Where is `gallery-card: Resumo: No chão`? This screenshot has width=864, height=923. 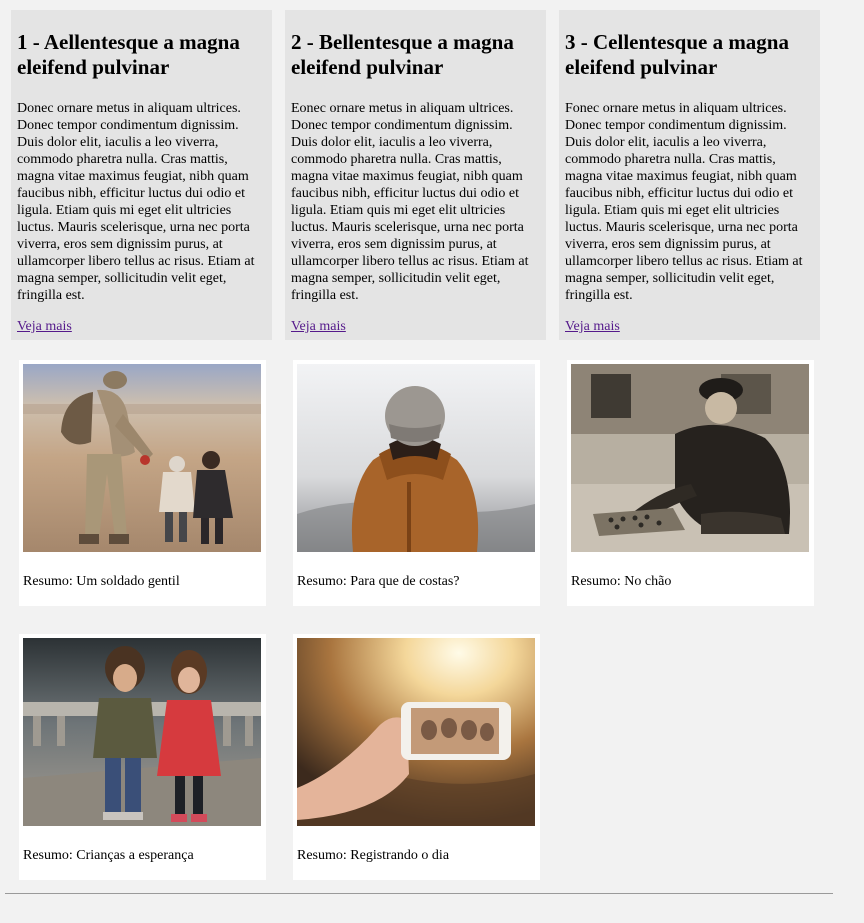
gallery-card: Resumo: No chão is located at coordinates (690, 483).